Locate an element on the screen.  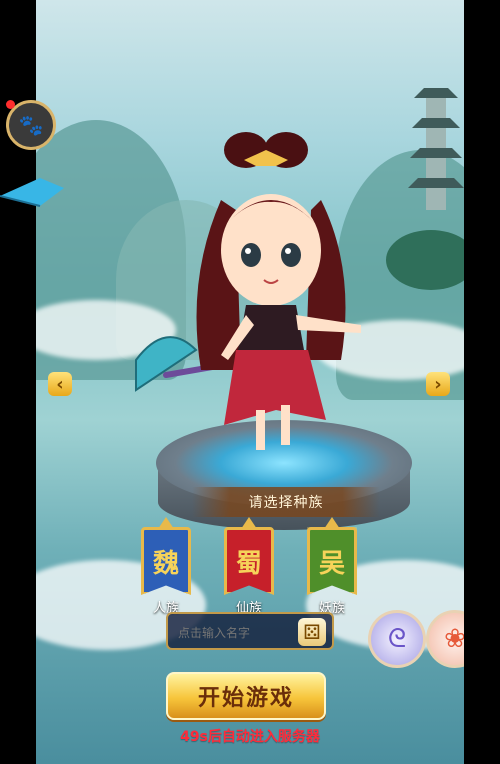
start-game-button: 开始游戏 is located at coordinates (246, 696).